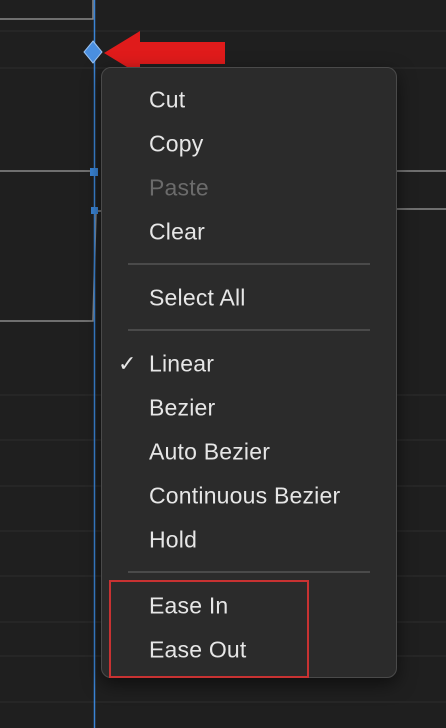 The image size is (446, 728). Describe the element at coordinates (210, 451) in the screenshot. I see `menu-item-label: Auto Bezier` at that location.